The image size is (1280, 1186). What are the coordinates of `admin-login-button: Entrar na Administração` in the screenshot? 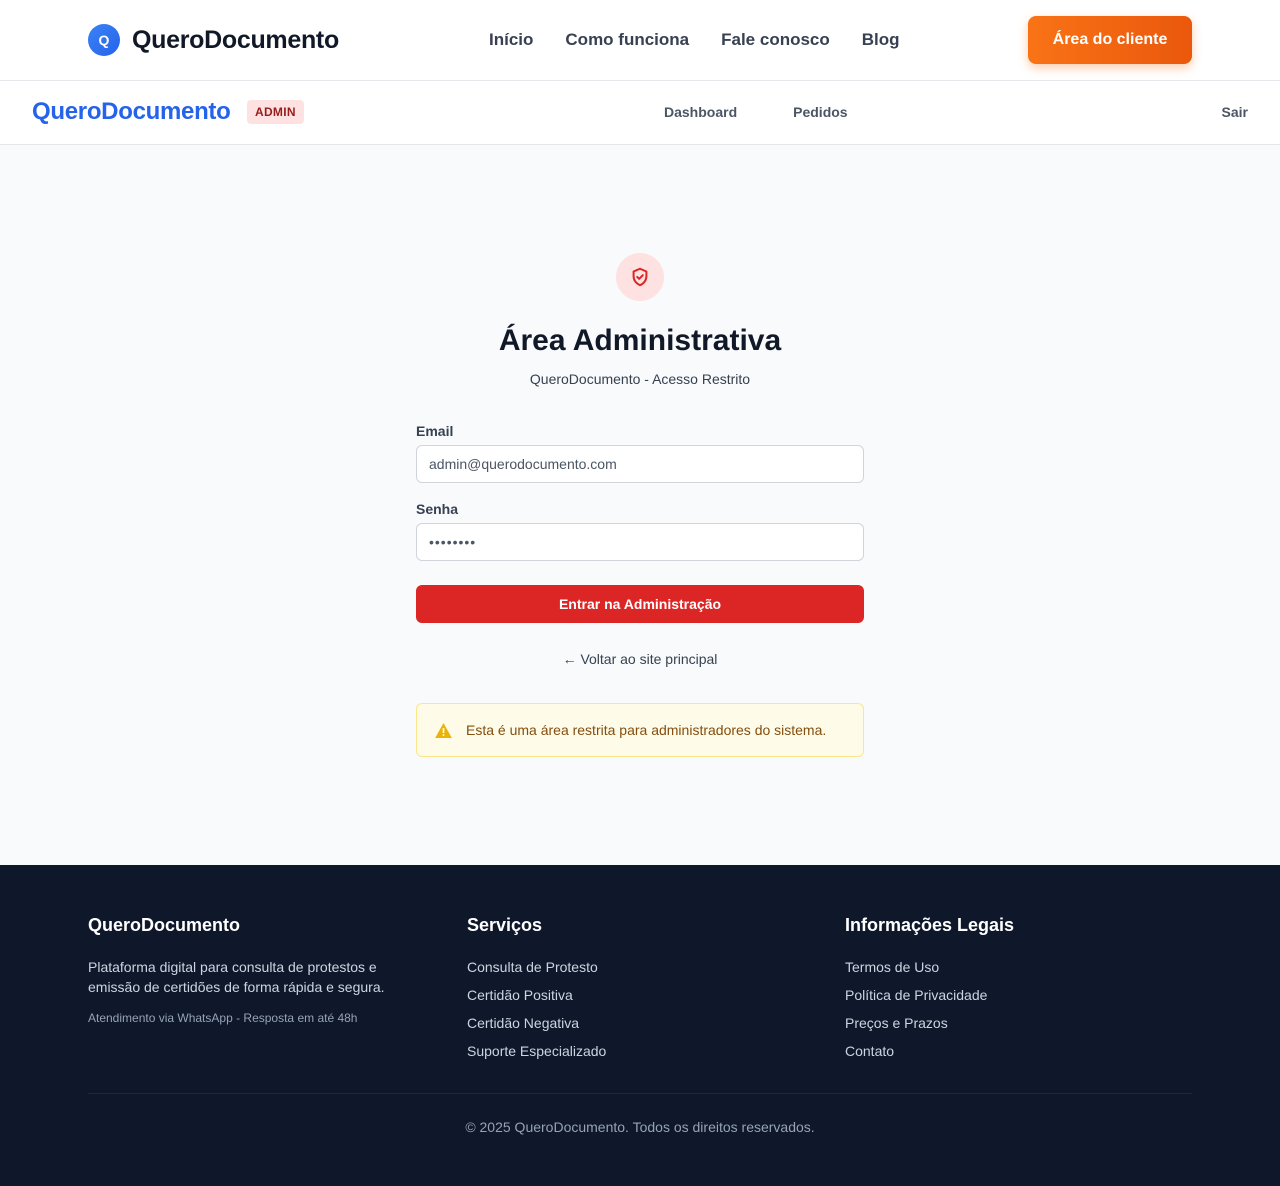 It's located at (640, 604).